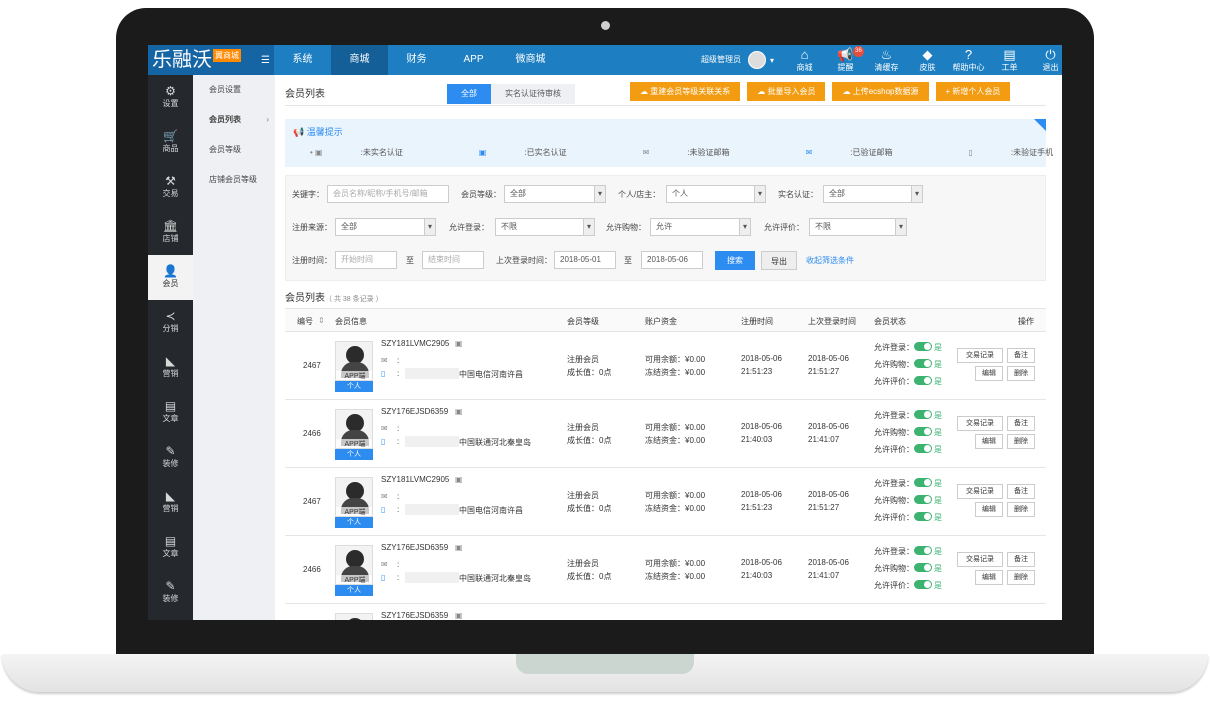  What do you see at coordinates (416, 60) in the screenshot?
I see `nav-item: 财务` at bounding box center [416, 60].